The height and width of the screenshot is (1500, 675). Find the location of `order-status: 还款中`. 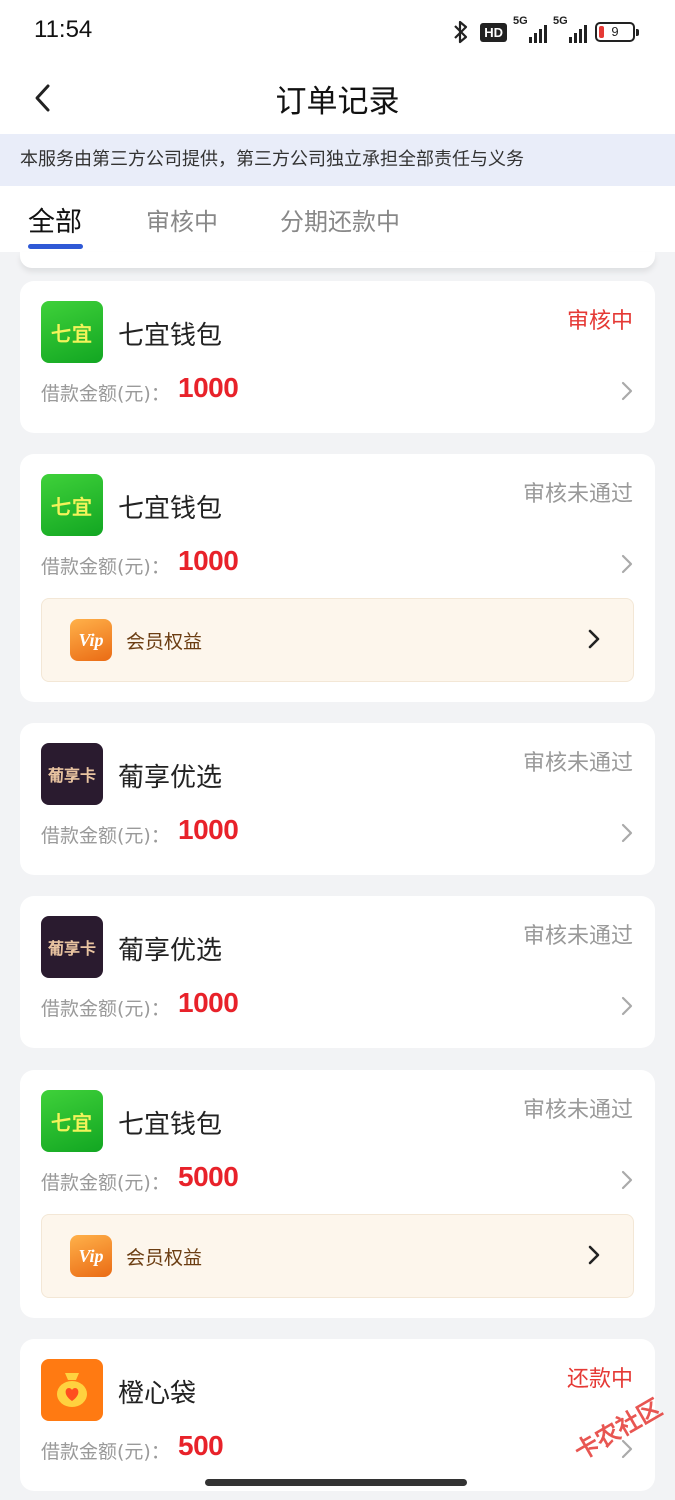

order-status: 还款中 is located at coordinates (599, 1379).